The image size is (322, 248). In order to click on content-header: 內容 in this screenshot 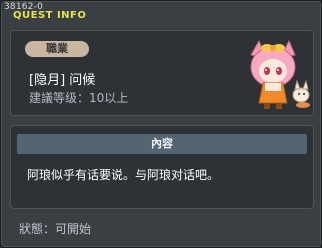, I will do `click(162, 144)`.